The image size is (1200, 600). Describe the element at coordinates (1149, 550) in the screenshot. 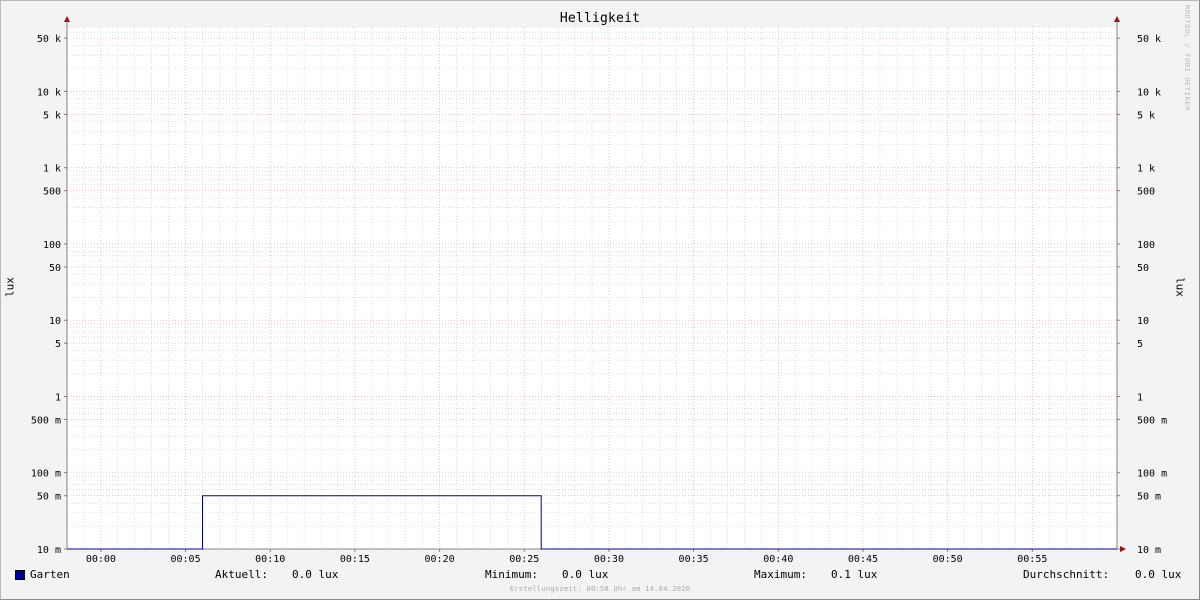

I see `y-tick-label-right: 10 m` at that location.